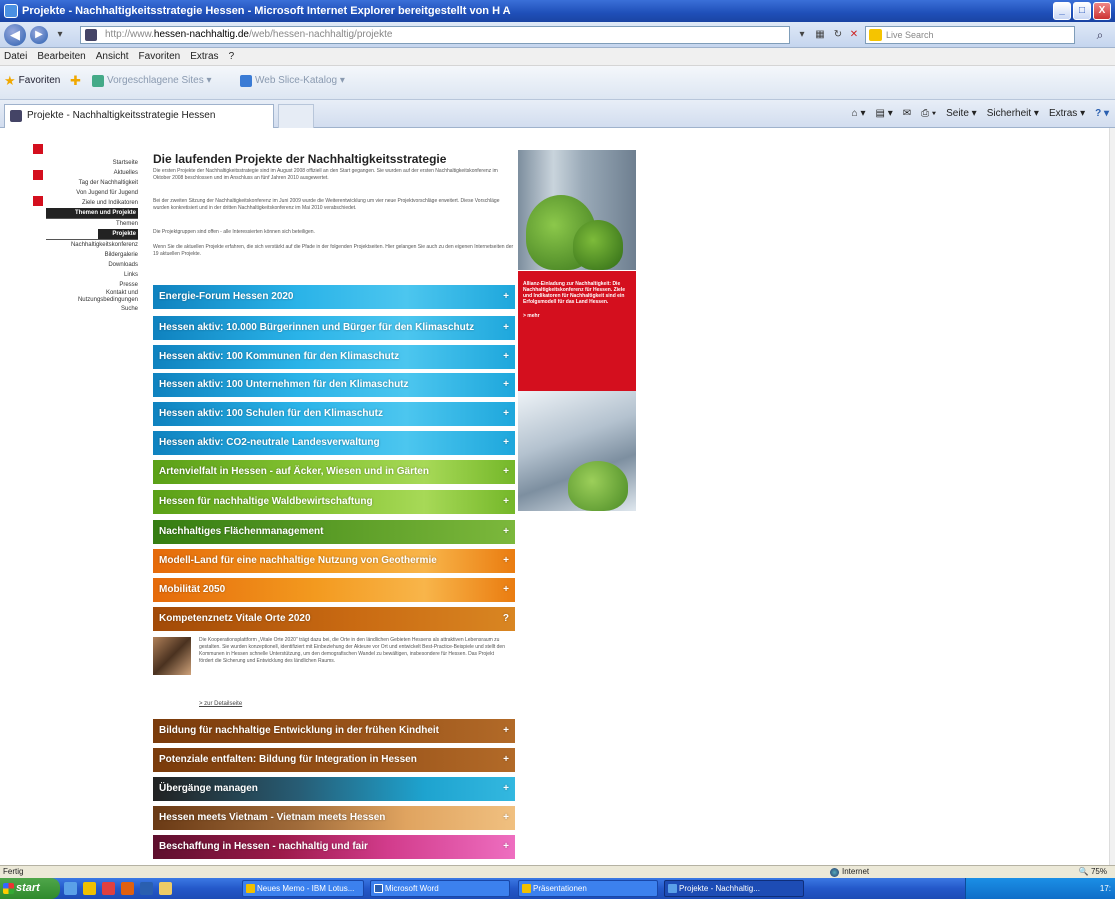 The image size is (1115, 899). What do you see at coordinates (1102, 11) in the screenshot?
I see `close-button: X` at bounding box center [1102, 11].